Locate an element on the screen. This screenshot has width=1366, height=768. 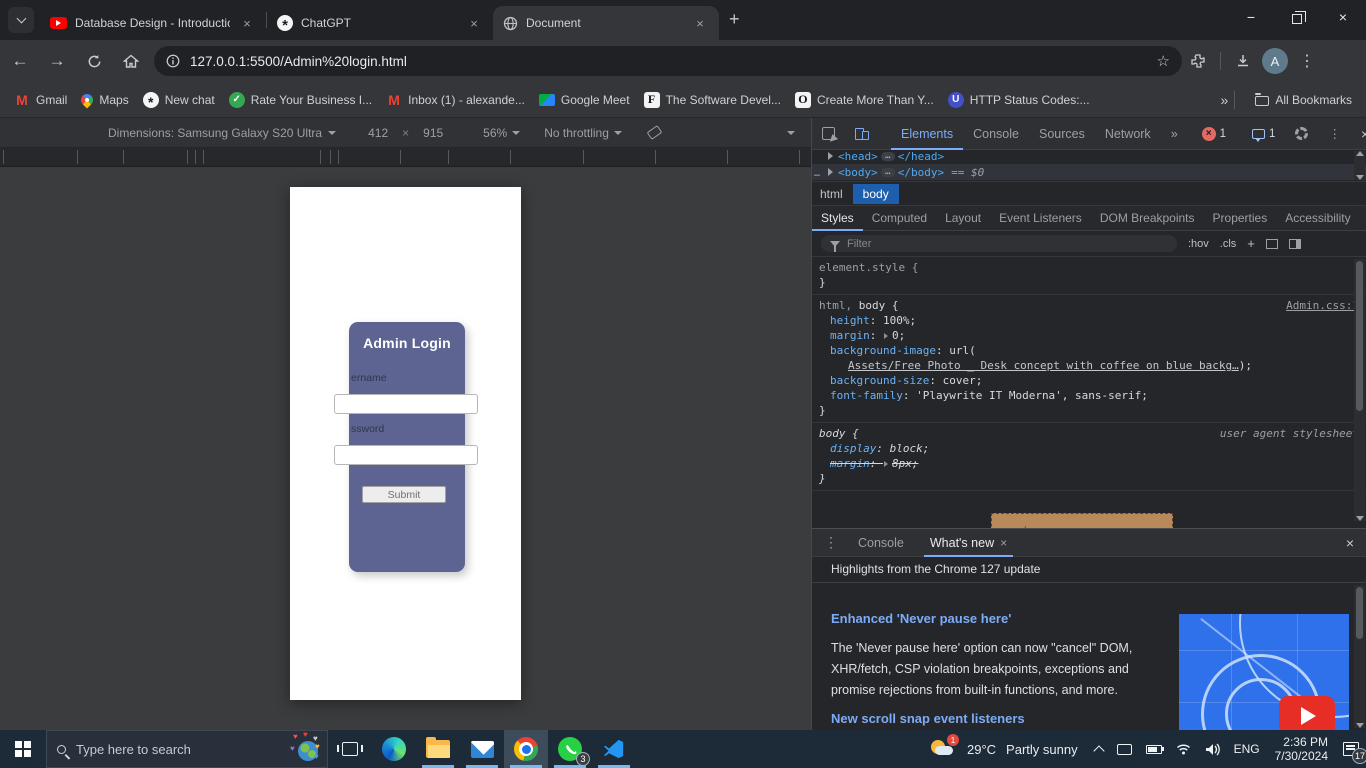
css-rule-element-style: element.style { } is located at coordinates (1089, 276).